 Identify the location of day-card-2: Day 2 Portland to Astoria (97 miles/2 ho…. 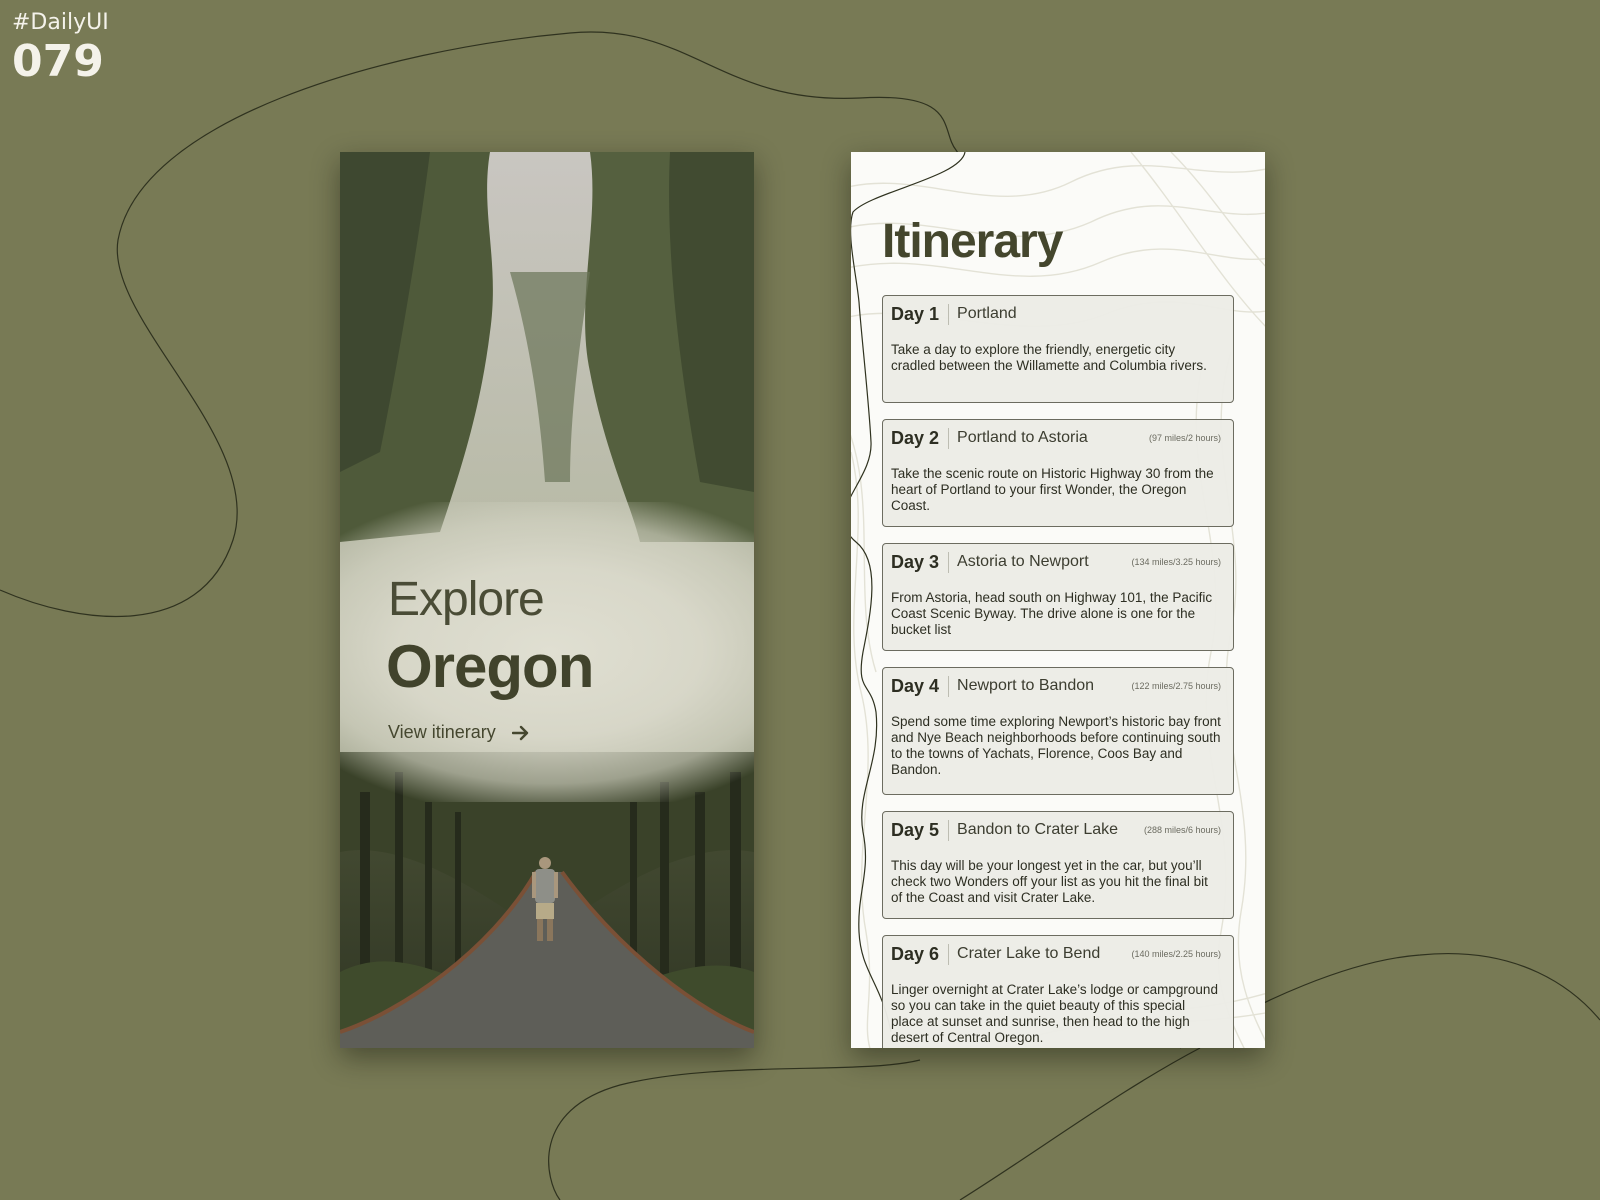
(1058, 473).